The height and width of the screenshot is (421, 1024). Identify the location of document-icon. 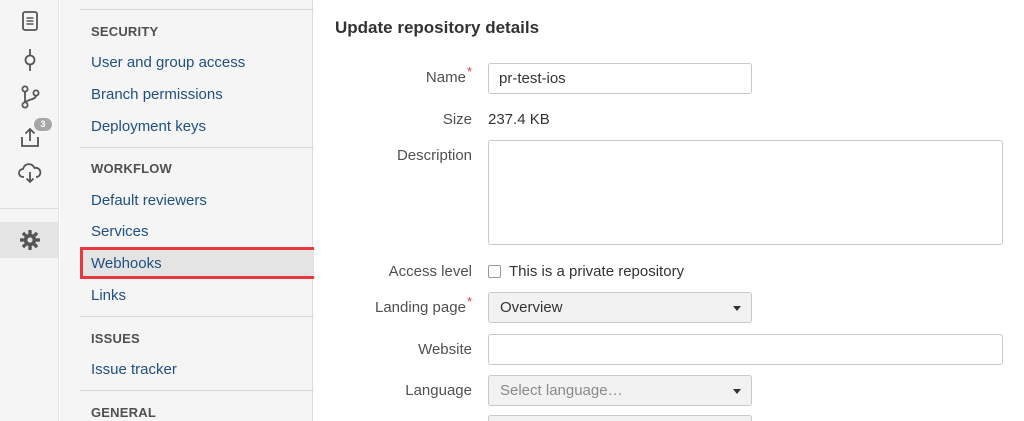
(29, 21).